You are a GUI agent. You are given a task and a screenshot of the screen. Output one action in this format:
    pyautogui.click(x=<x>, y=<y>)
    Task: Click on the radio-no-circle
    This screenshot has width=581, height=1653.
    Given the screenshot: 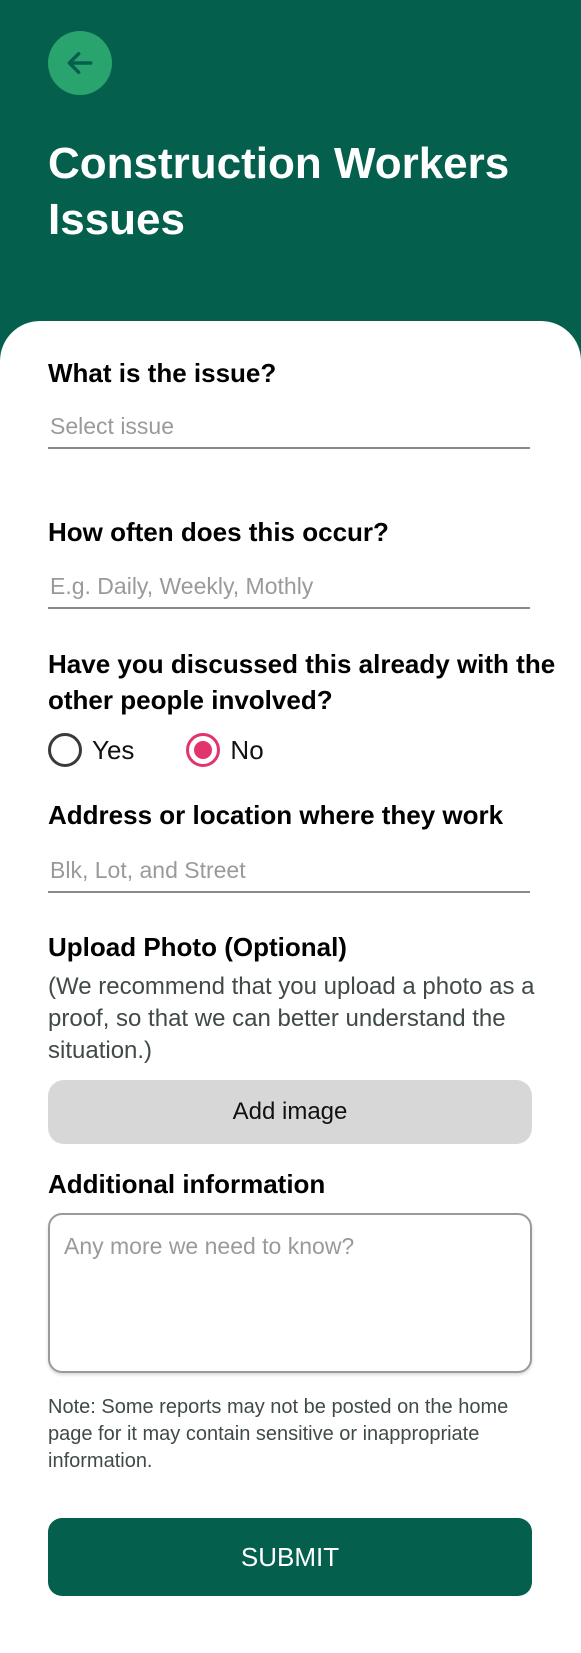 What is the action you would take?
    pyautogui.click(x=203, y=750)
    